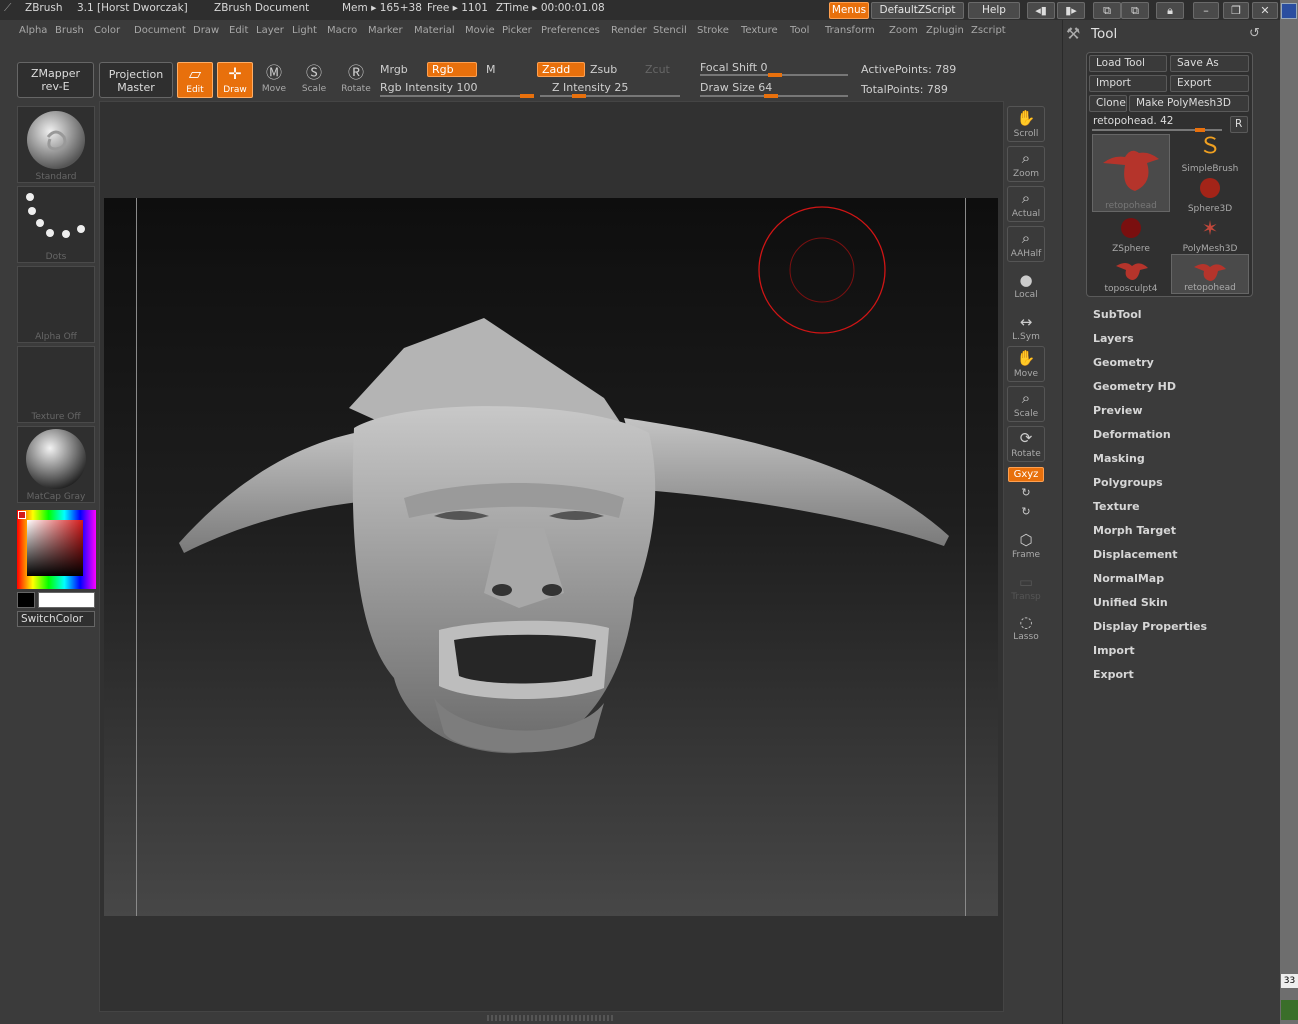 Image resolution: width=1298 pixels, height=1024 pixels. Describe the element at coordinates (1289, 11) in the screenshot. I see `desktop-app-icon` at that location.